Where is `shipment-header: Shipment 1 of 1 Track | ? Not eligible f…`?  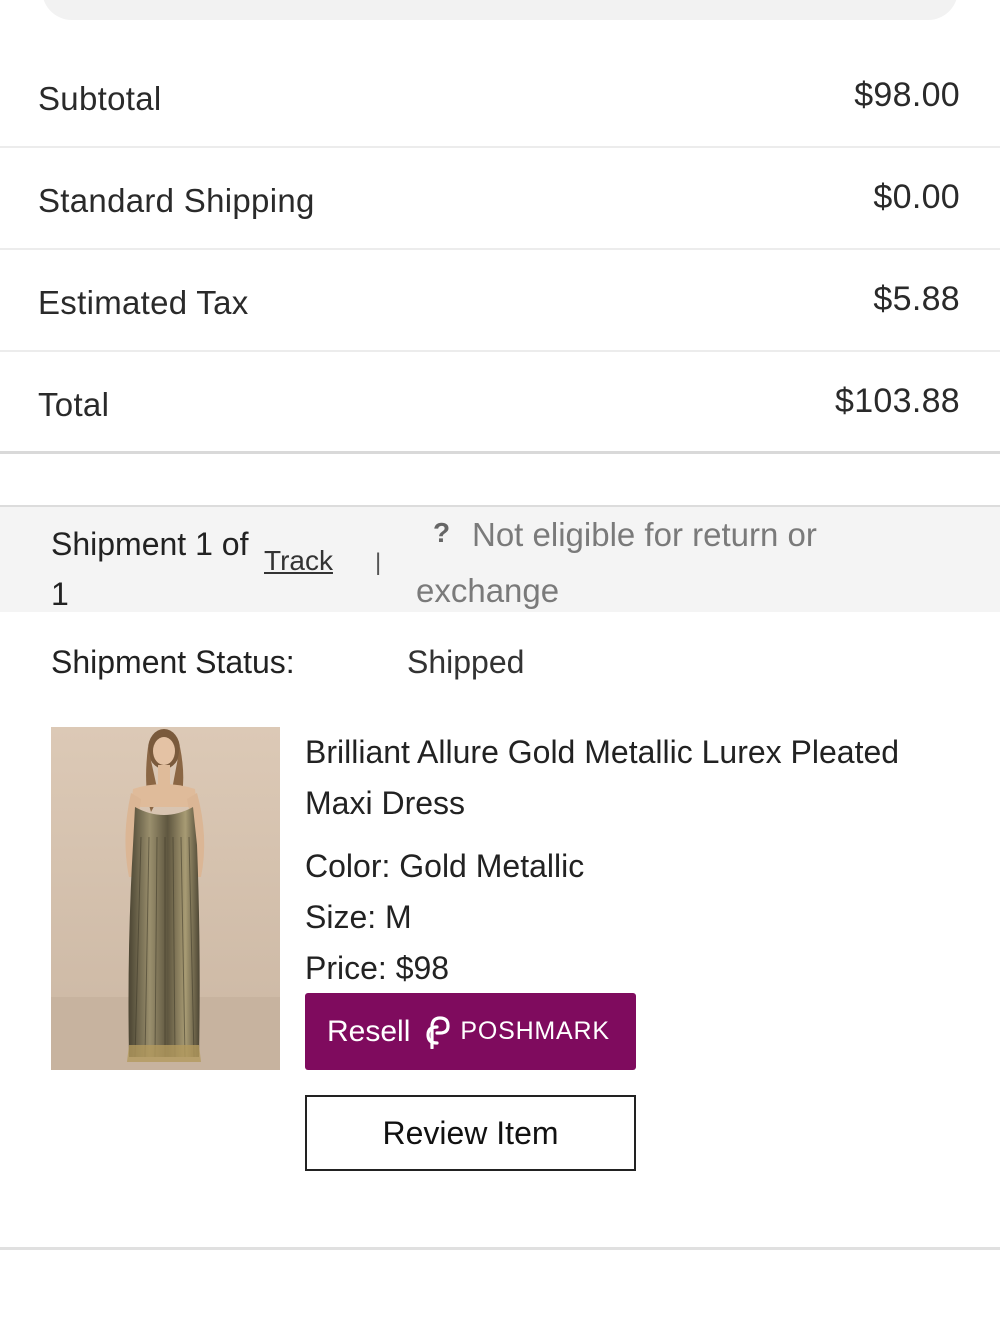 shipment-header: Shipment 1 of 1 Track | ? Not eligible f… is located at coordinates (500, 558).